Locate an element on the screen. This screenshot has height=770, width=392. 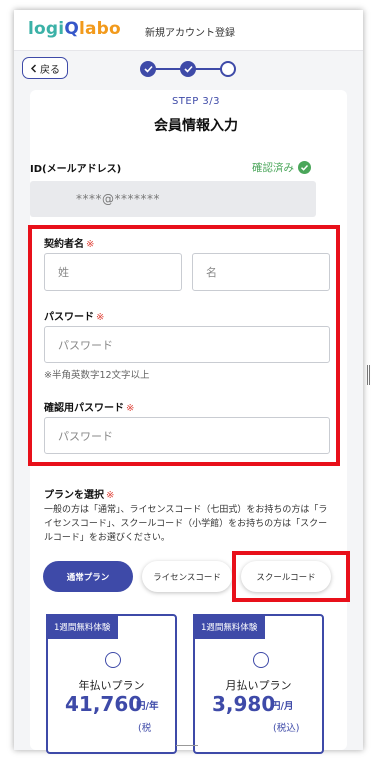
plan-name: 月払いプラン is located at coordinates (258, 685).